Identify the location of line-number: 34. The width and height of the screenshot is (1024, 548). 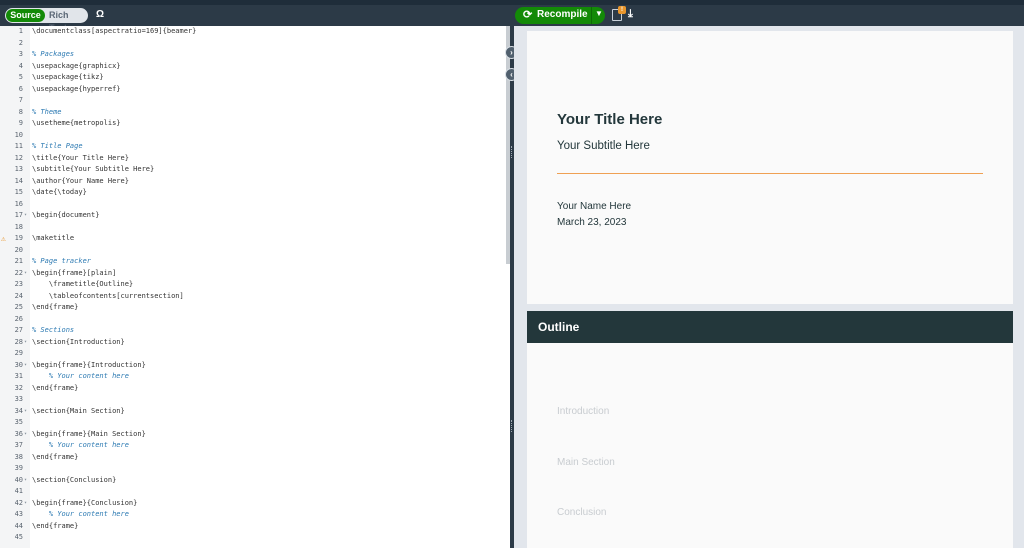
(18, 410).